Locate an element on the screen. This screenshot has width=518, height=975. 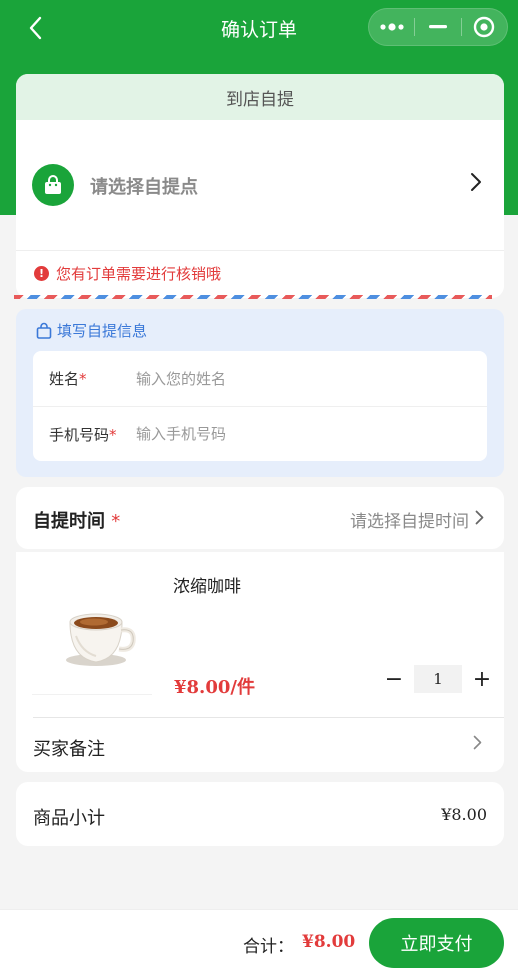
name-input is located at coordinates (301, 378).